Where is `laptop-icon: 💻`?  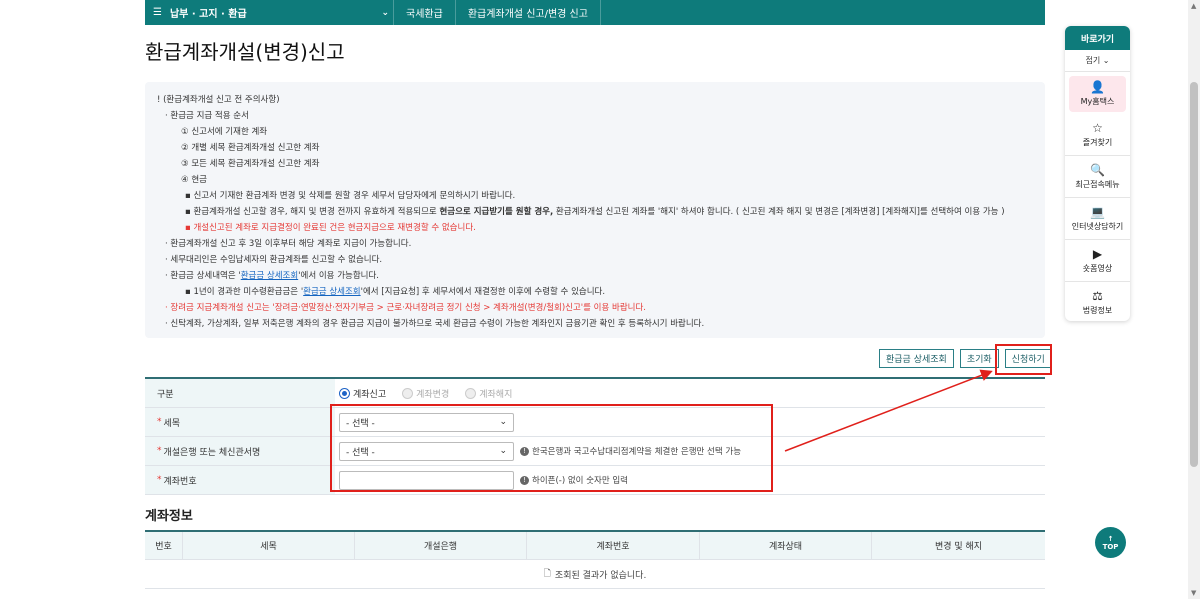 laptop-icon: 💻 is located at coordinates (1097, 211).